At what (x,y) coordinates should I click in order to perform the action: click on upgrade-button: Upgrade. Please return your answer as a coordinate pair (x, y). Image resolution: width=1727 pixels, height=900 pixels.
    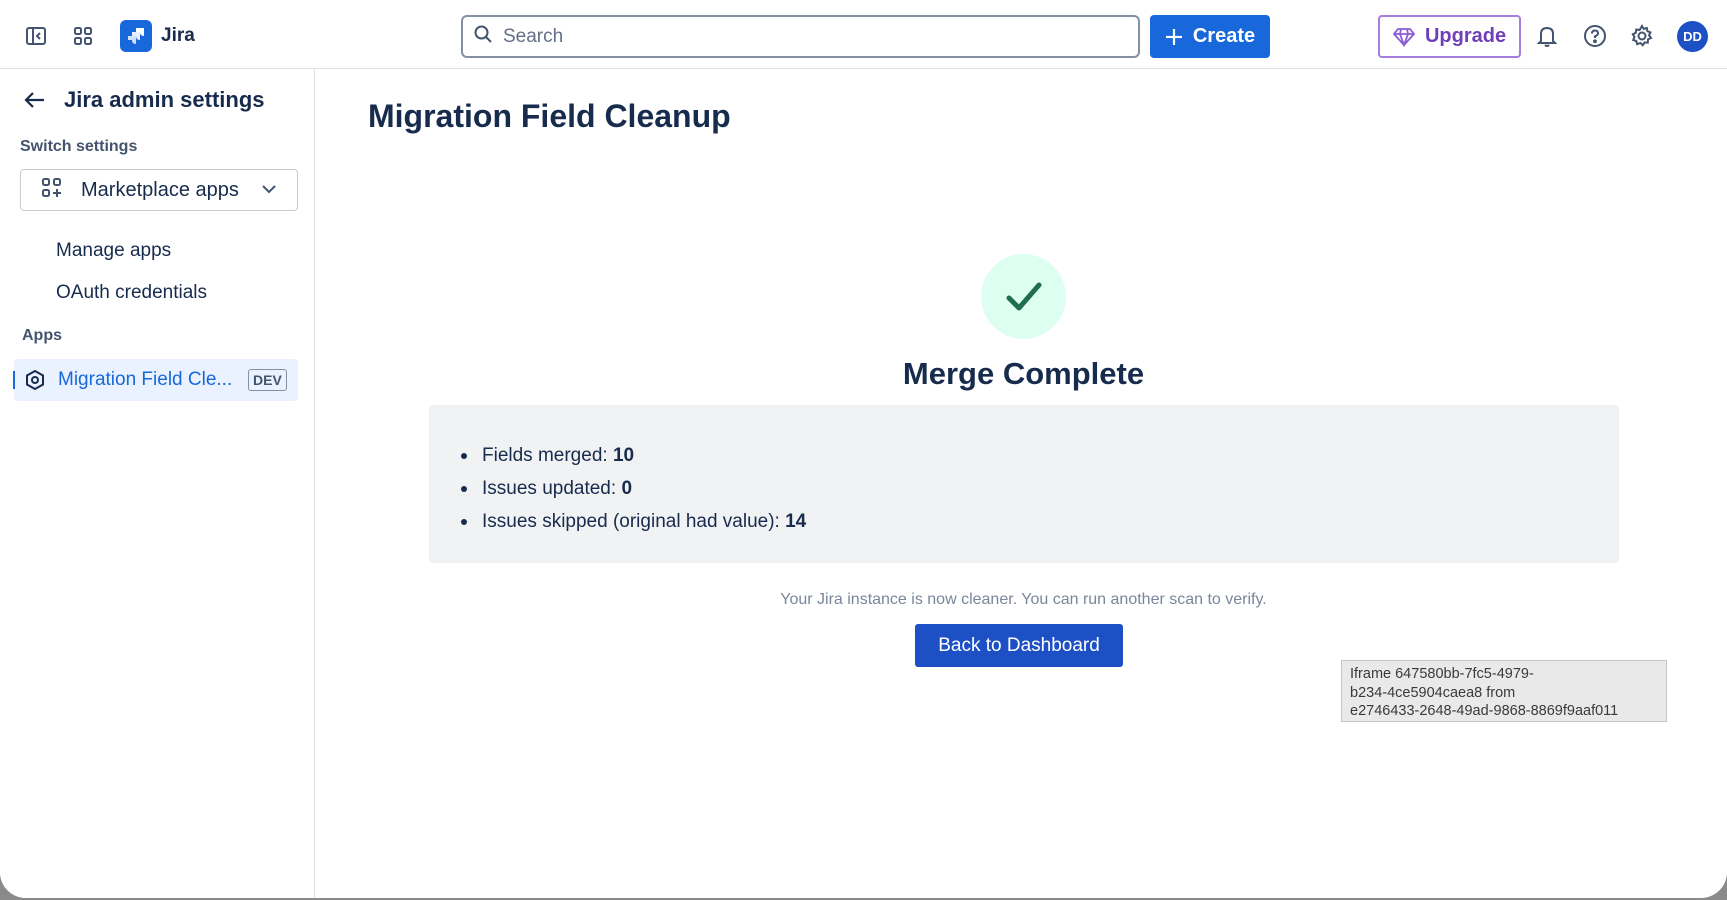
    Looking at the image, I should click on (1449, 36).